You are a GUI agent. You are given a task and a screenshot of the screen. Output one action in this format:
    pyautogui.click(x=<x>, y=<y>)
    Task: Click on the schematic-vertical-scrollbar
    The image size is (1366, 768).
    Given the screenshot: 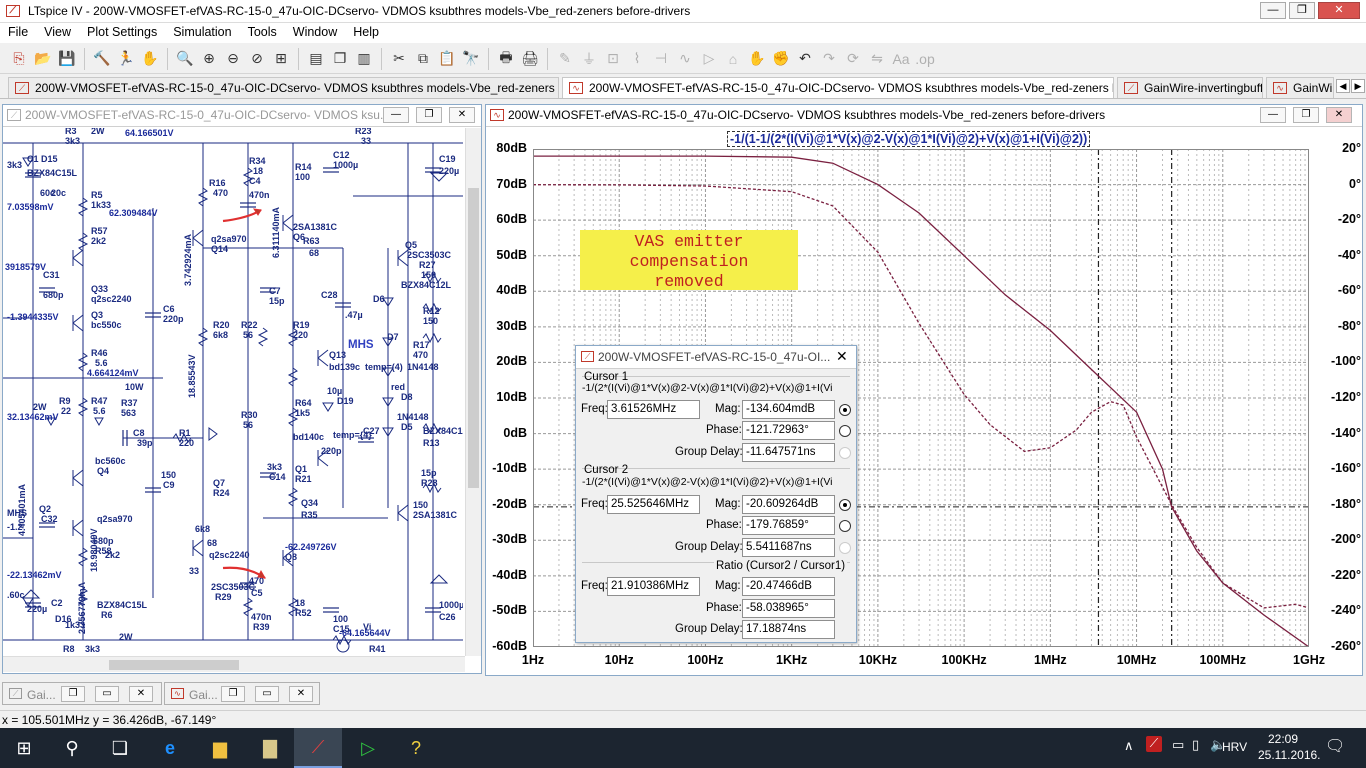 What is the action you would take?
    pyautogui.click(x=473, y=392)
    